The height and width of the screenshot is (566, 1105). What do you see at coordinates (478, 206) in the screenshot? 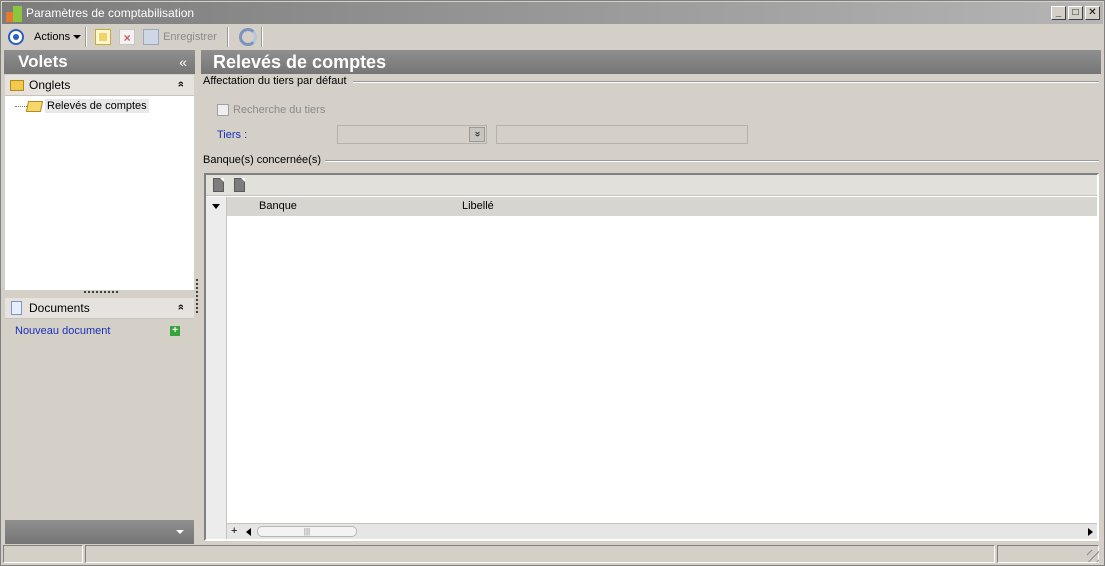
I see `column-header-libelle: Libellé` at bounding box center [478, 206].